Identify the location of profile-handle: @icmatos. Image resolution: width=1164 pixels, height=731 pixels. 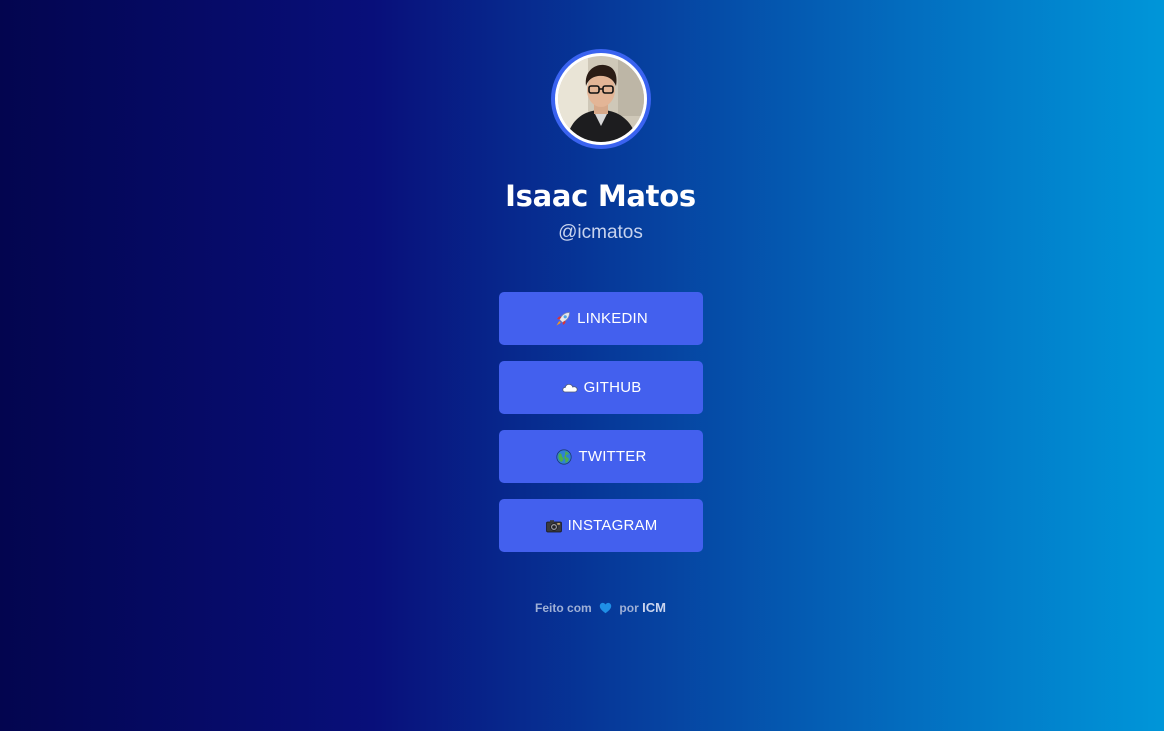
(600, 232).